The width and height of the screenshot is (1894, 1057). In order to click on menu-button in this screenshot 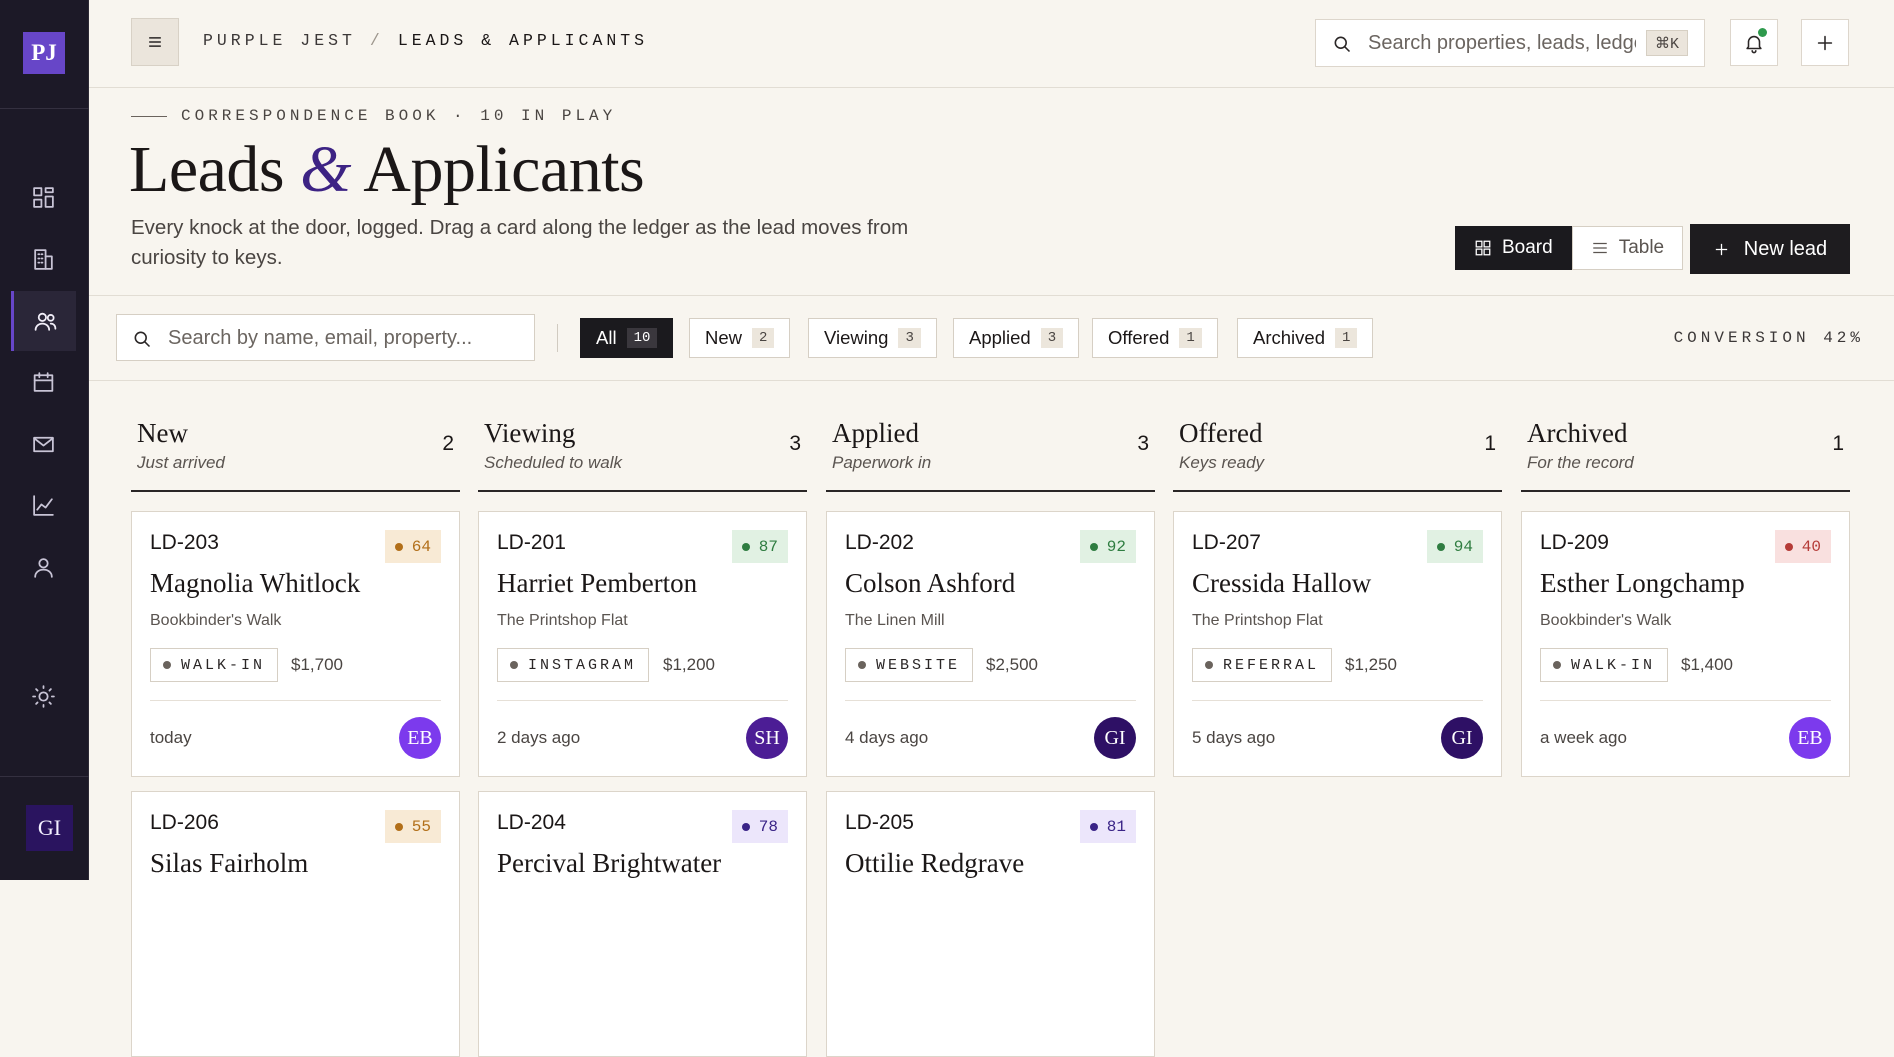, I will do `click(155, 42)`.